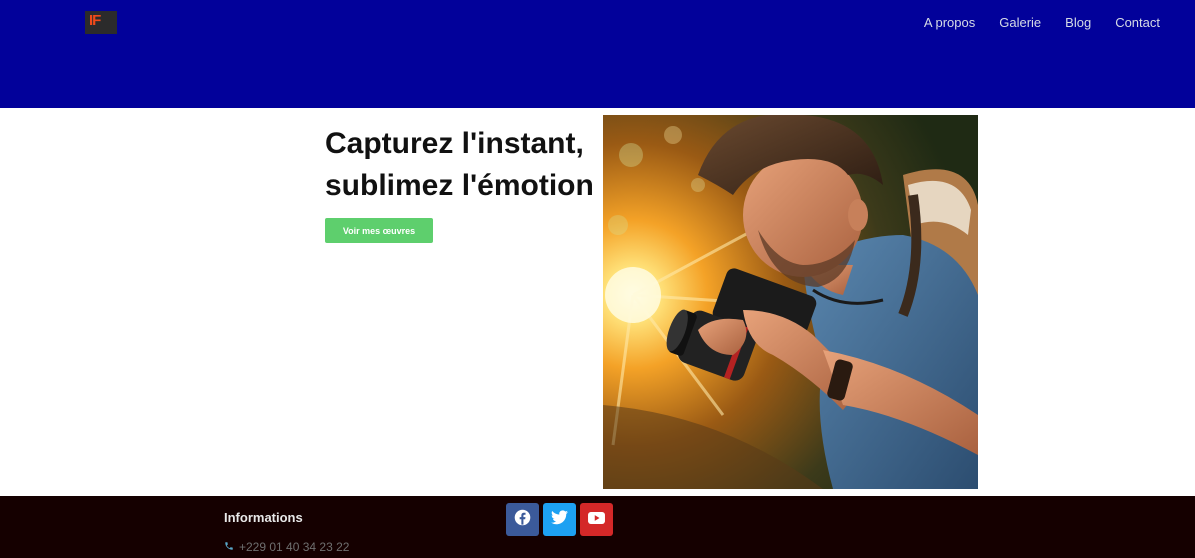  I want to click on youtube-link, so click(596, 519).